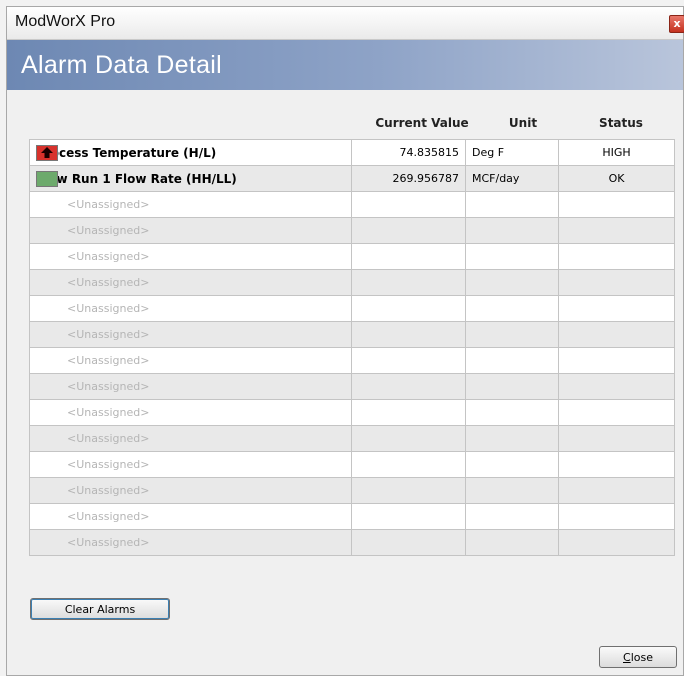  What do you see at coordinates (676, 24) in the screenshot?
I see `window-close-icon: x` at bounding box center [676, 24].